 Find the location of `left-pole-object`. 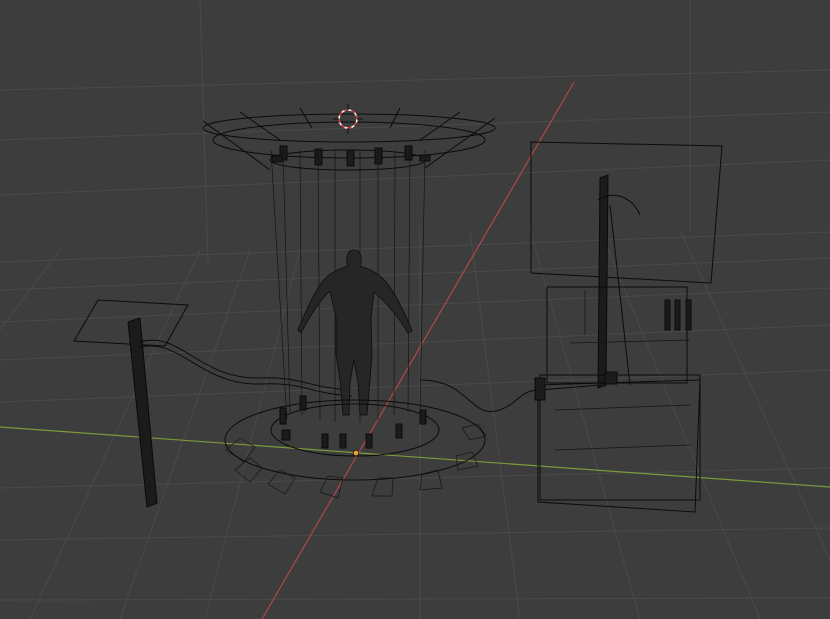

left-pole-object is located at coordinates (213, 403).